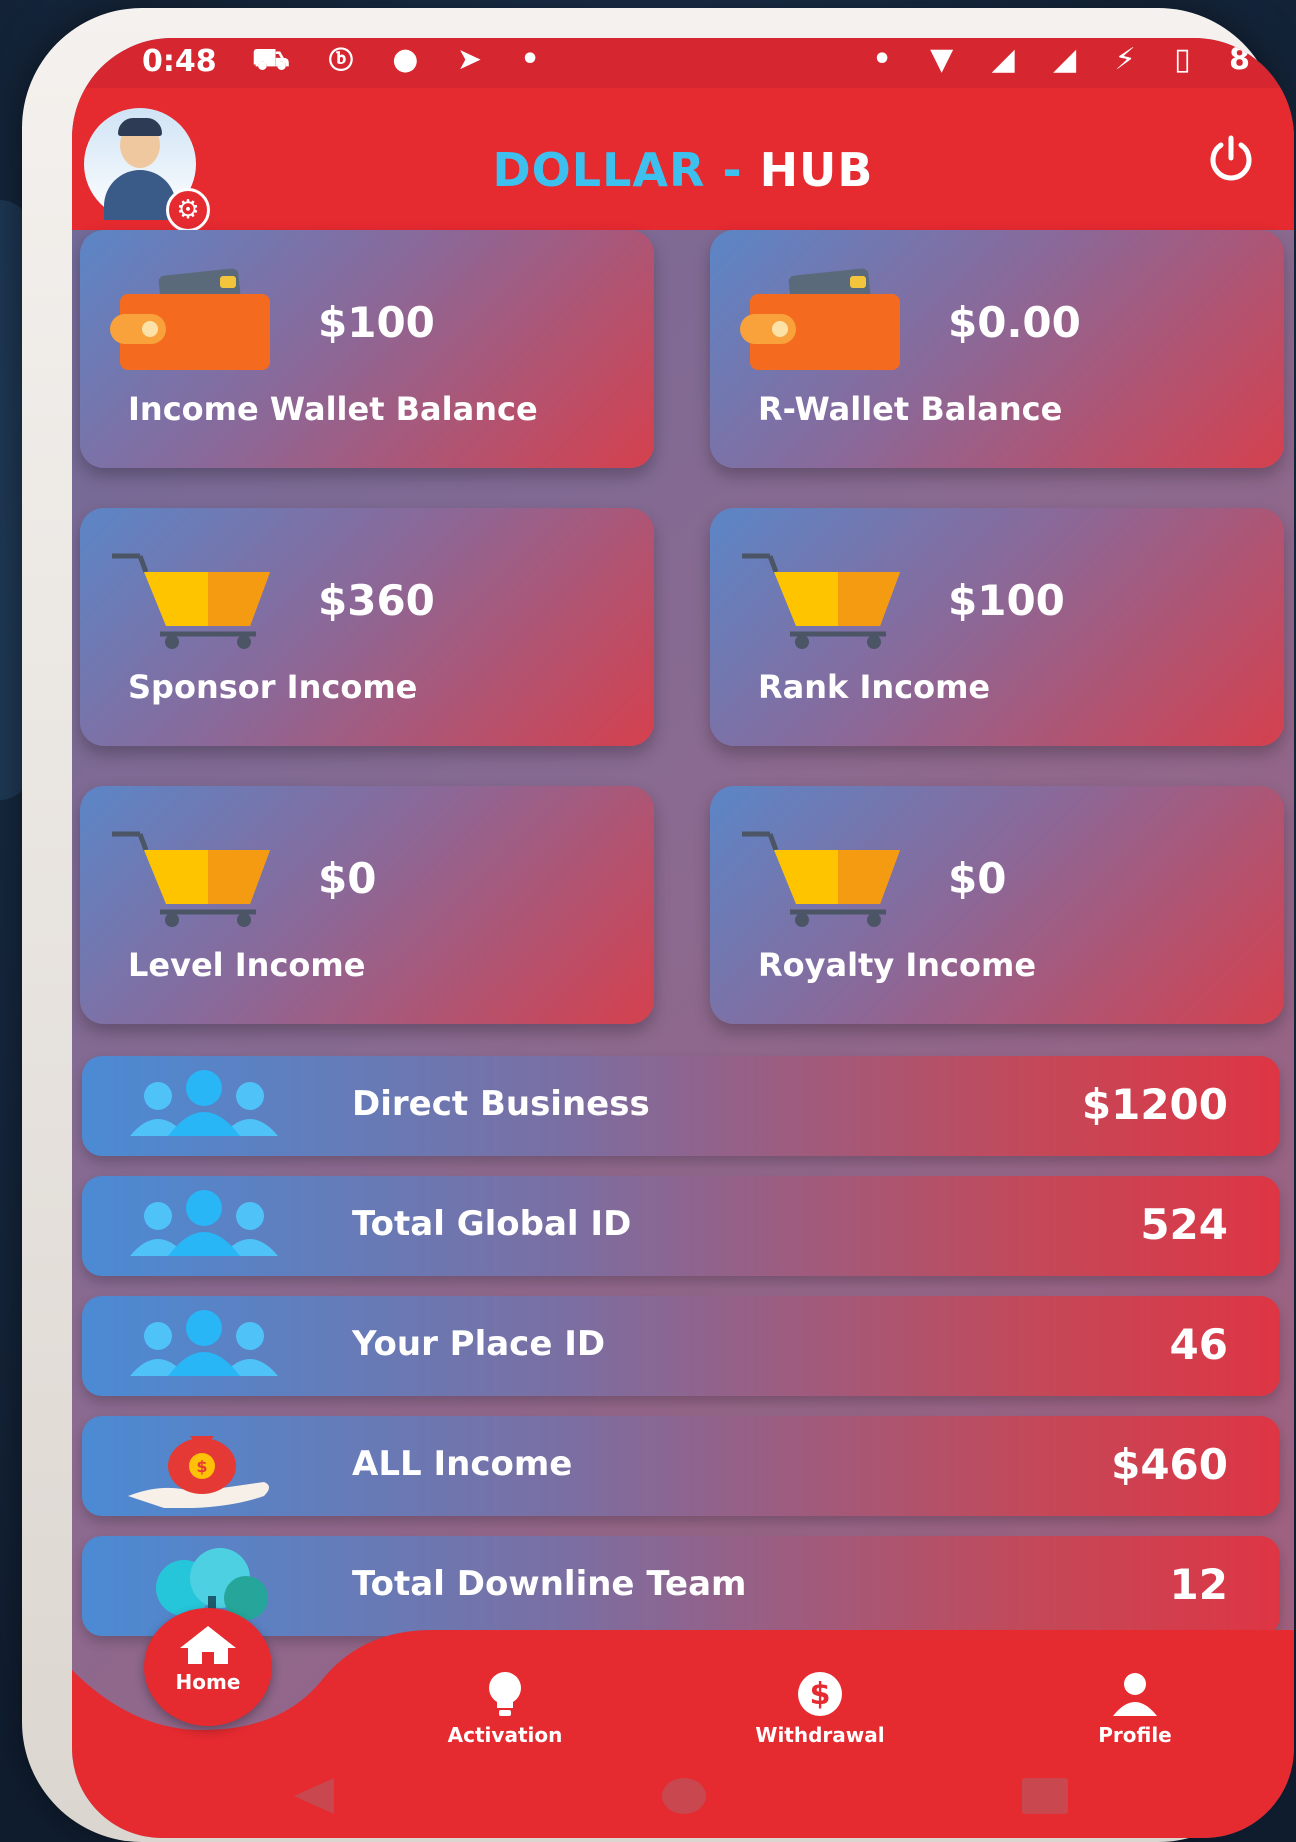 Image resolution: width=1296 pixels, height=1842 pixels. I want to click on home-icon, so click(208, 1645).